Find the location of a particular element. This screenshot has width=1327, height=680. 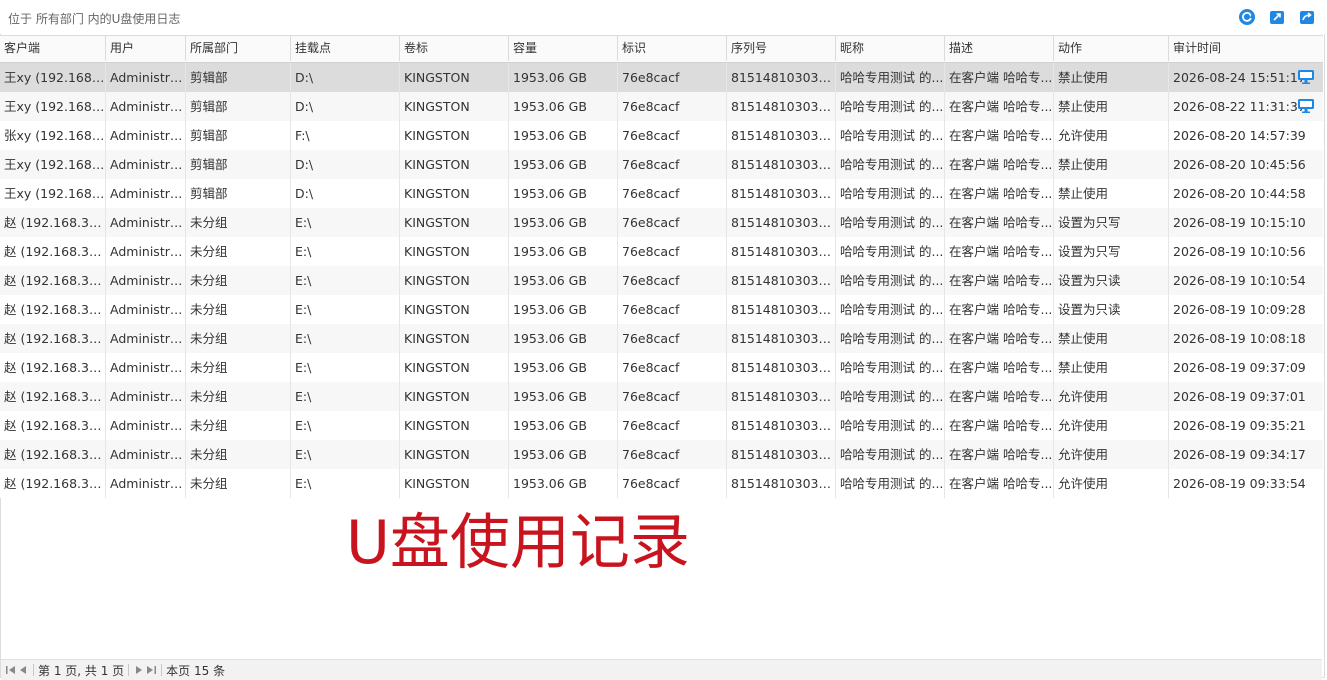

refresh-icon is located at coordinates (1247, 17).